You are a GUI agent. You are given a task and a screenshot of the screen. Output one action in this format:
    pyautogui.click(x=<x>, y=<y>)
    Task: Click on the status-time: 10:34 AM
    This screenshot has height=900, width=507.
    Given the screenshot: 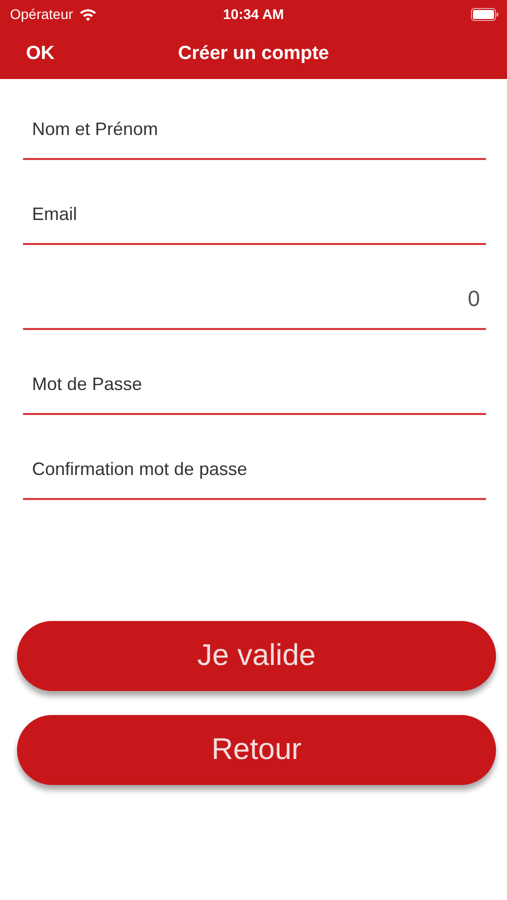 What is the action you would take?
    pyautogui.click(x=253, y=14)
    